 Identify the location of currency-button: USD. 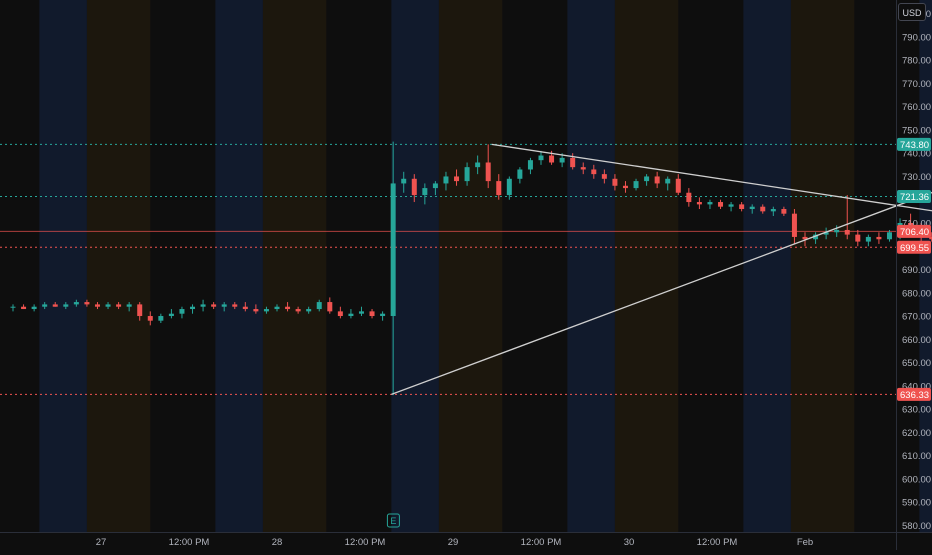
(912, 12).